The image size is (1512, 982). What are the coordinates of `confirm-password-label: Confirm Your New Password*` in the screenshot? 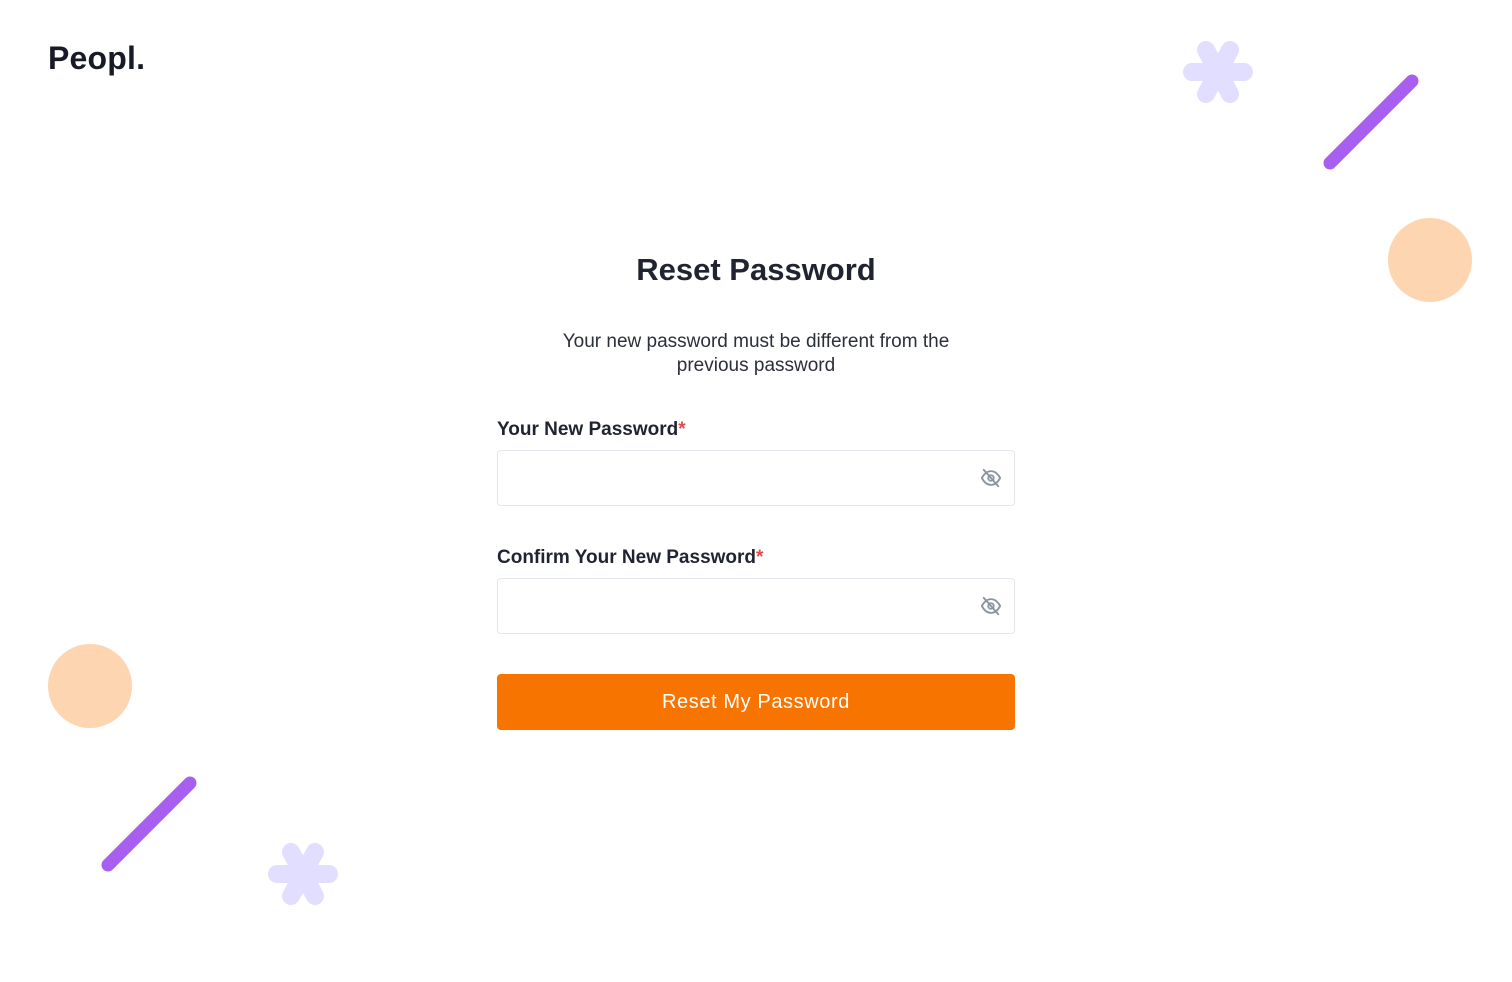 It's located at (756, 558).